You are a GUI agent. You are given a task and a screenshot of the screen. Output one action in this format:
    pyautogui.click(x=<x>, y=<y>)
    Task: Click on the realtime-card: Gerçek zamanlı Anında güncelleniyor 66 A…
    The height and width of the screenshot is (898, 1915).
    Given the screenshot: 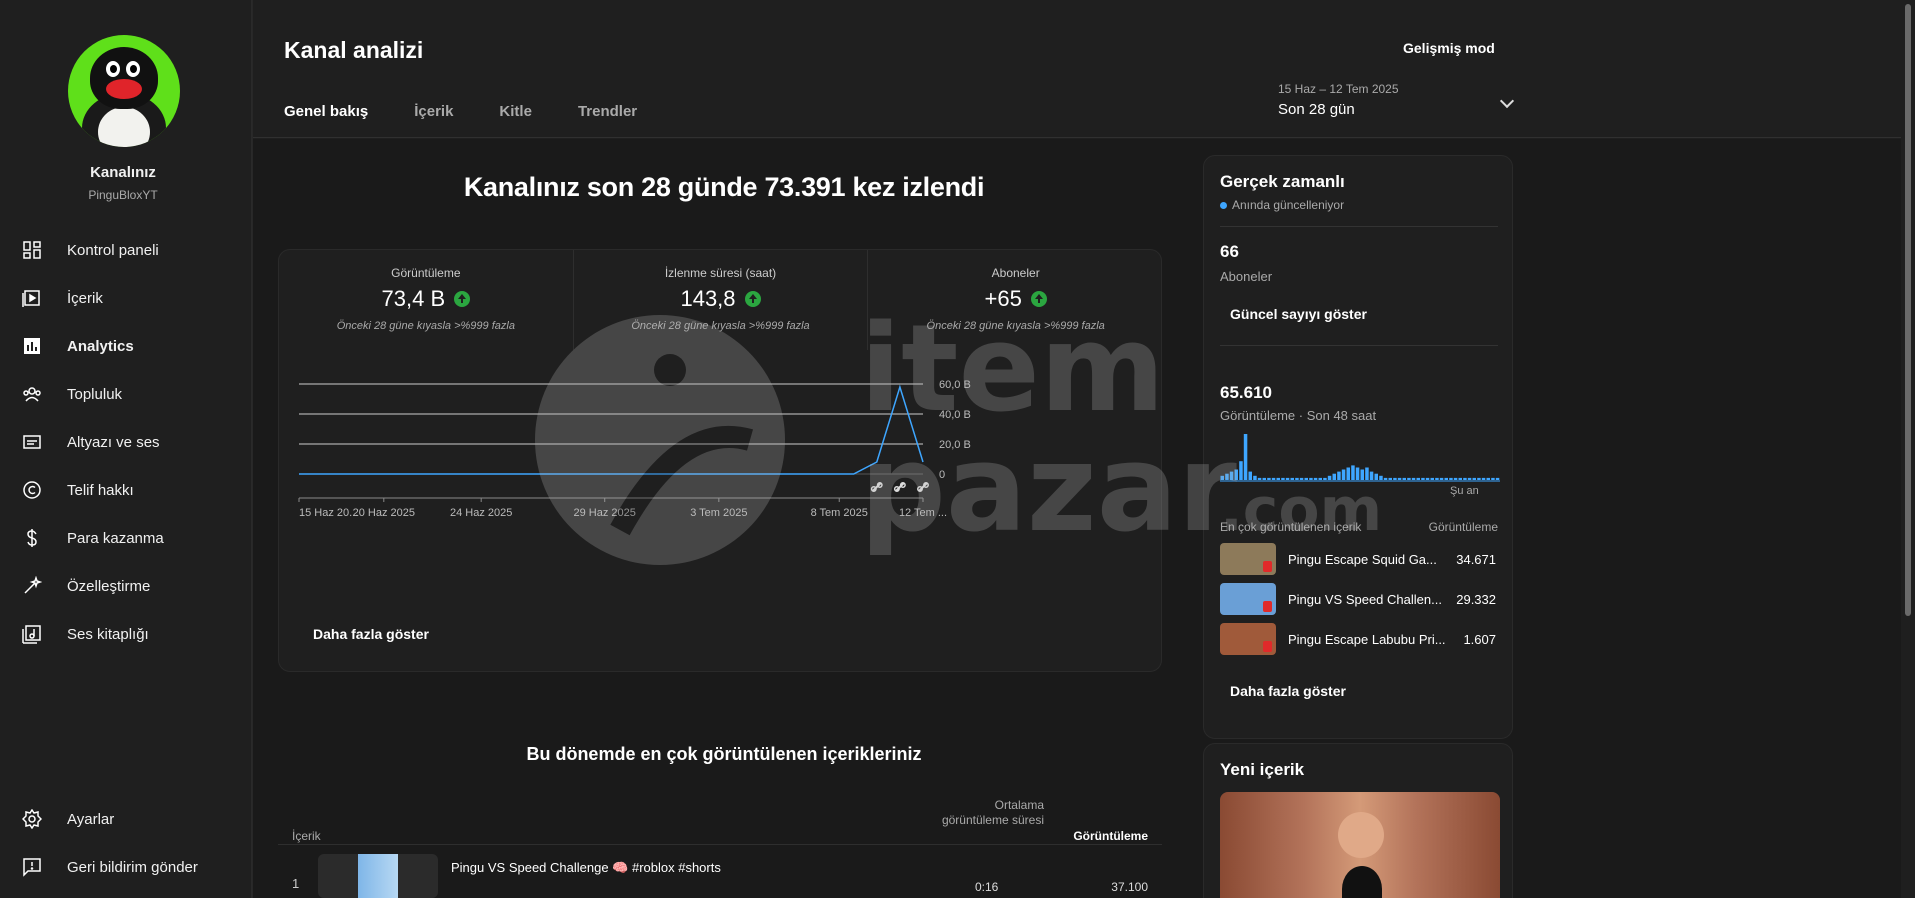 What is the action you would take?
    pyautogui.click(x=1358, y=447)
    